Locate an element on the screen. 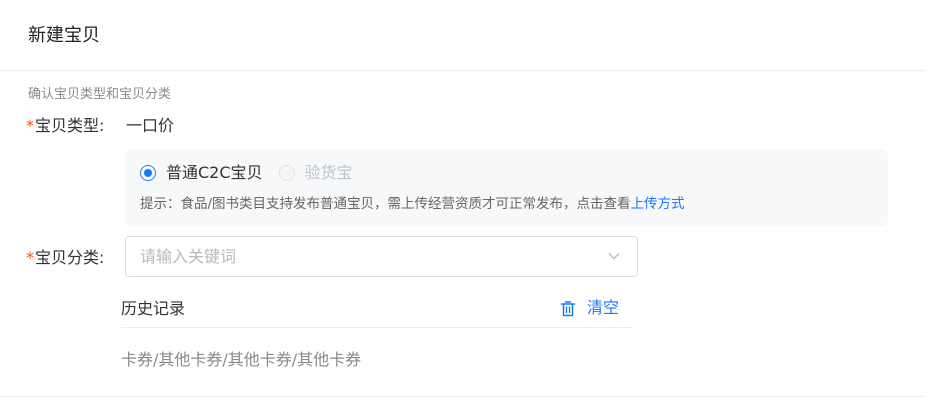 The image size is (925, 400). category-label-text: 宝贝分类: is located at coordinates (70, 257).